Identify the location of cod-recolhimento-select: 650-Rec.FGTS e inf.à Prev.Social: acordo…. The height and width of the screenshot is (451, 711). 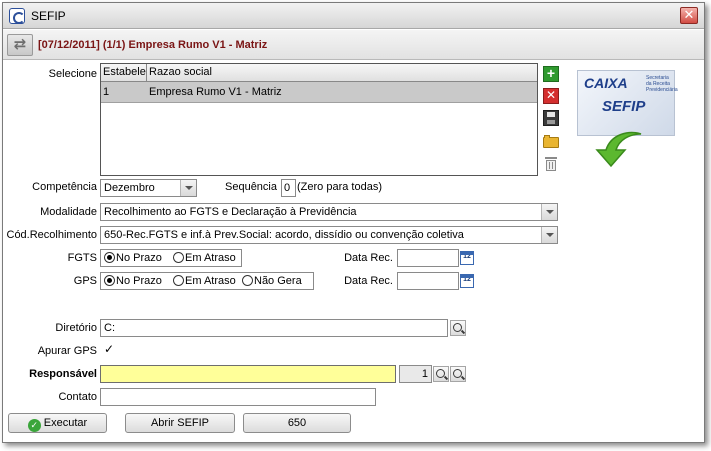
(329, 235).